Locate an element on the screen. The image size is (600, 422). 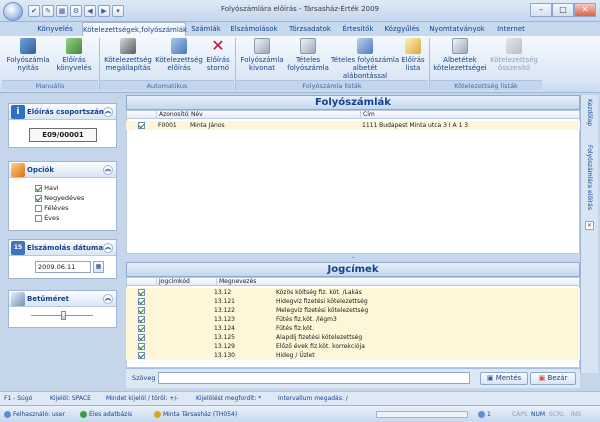
title-name: Hideg / Üzlet is located at coordinates (295, 355).